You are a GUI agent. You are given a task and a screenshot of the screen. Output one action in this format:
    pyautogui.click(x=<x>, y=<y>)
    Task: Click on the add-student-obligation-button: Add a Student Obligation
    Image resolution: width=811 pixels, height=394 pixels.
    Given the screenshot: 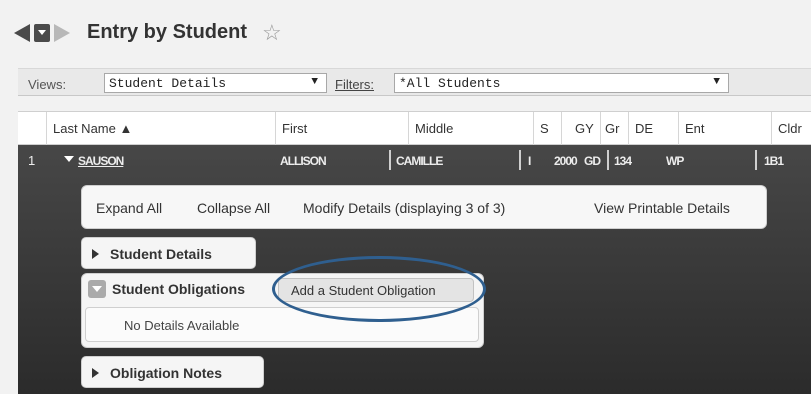 What is the action you would take?
    pyautogui.click(x=376, y=290)
    